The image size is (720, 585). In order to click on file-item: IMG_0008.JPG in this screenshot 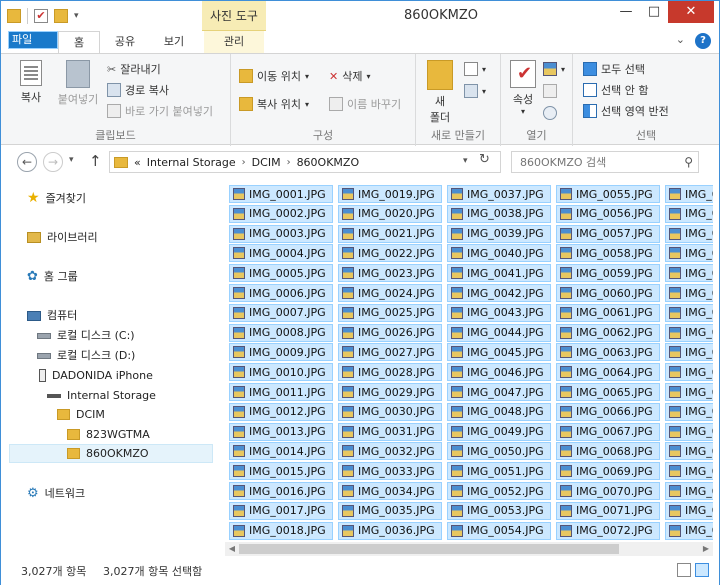, I will do `click(281, 332)`.